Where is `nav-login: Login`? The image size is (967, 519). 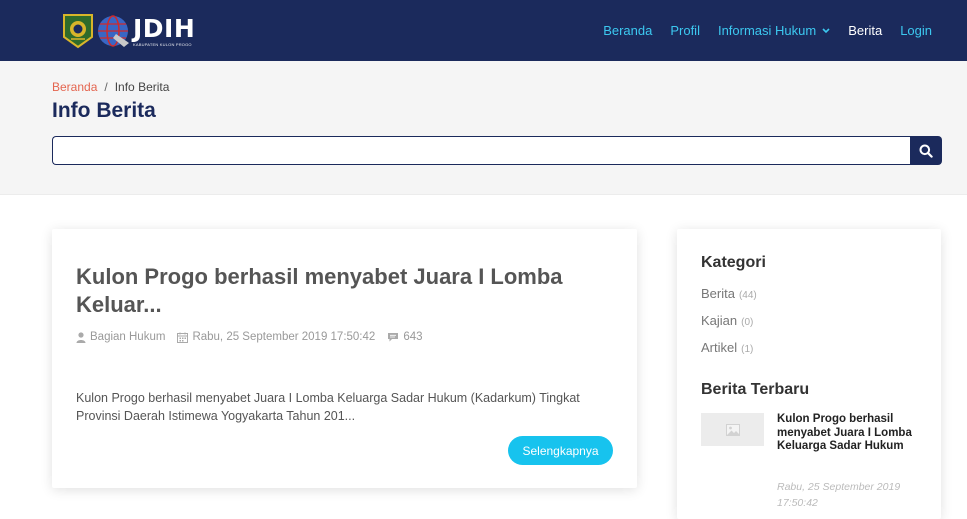
nav-login: Login is located at coordinates (916, 30).